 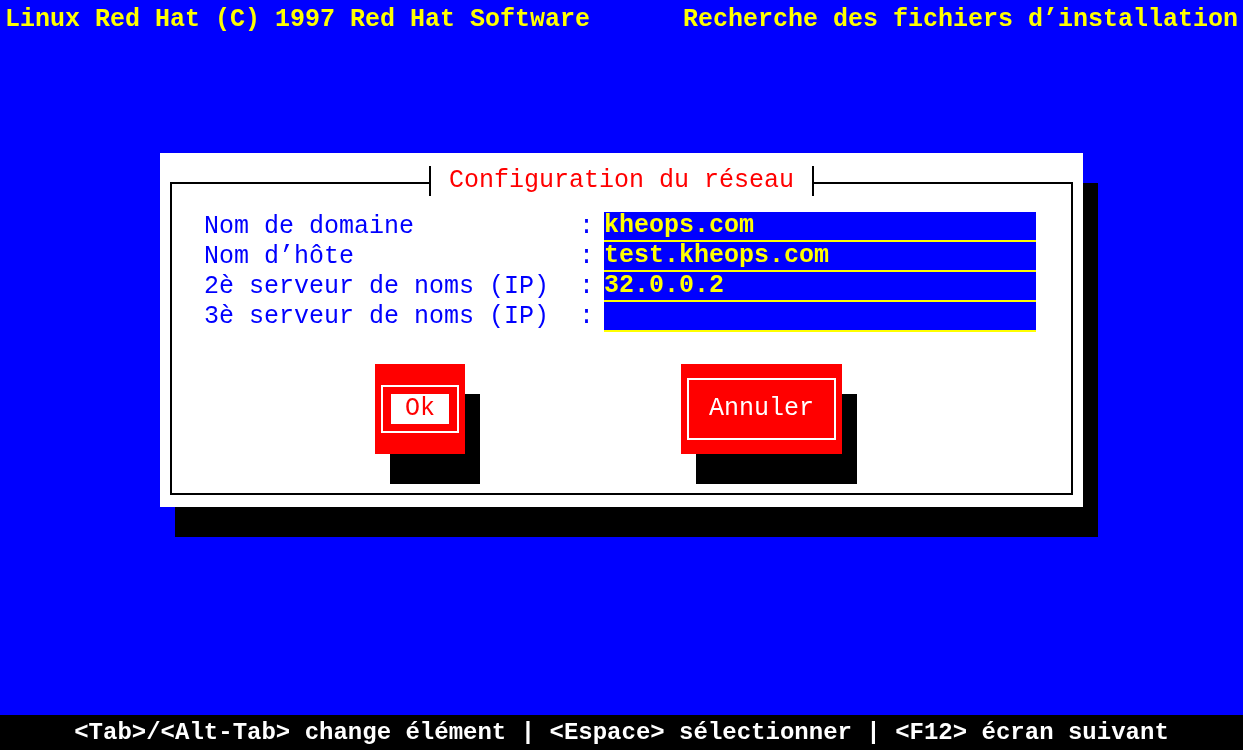 What do you see at coordinates (310, 227) in the screenshot?
I see `field-label: Nom de domaine` at bounding box center [310, 227].